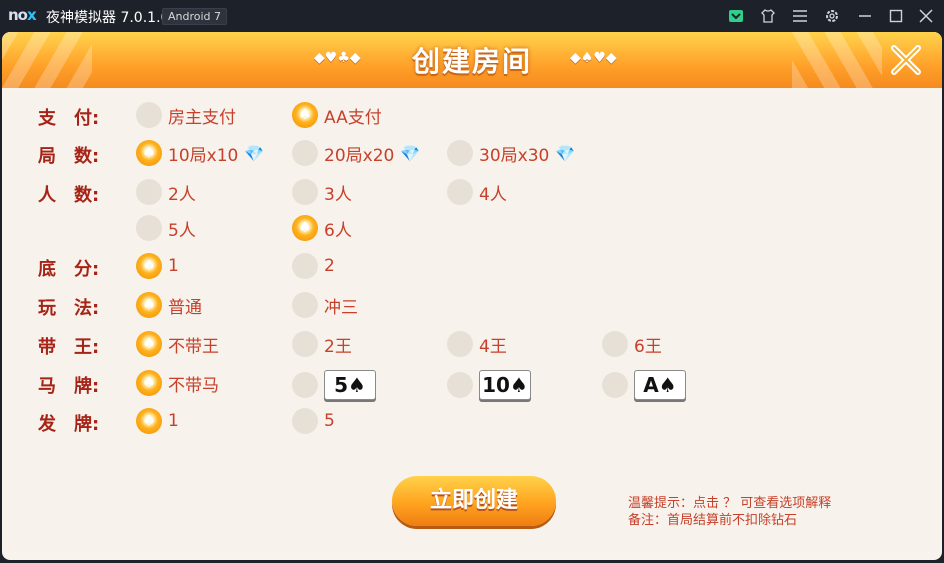 The image size is (944, 563). I want to click on emulator-titlebar: nox 夜神模拟器 7.0.1.0 Android 7, so click(472, 16).